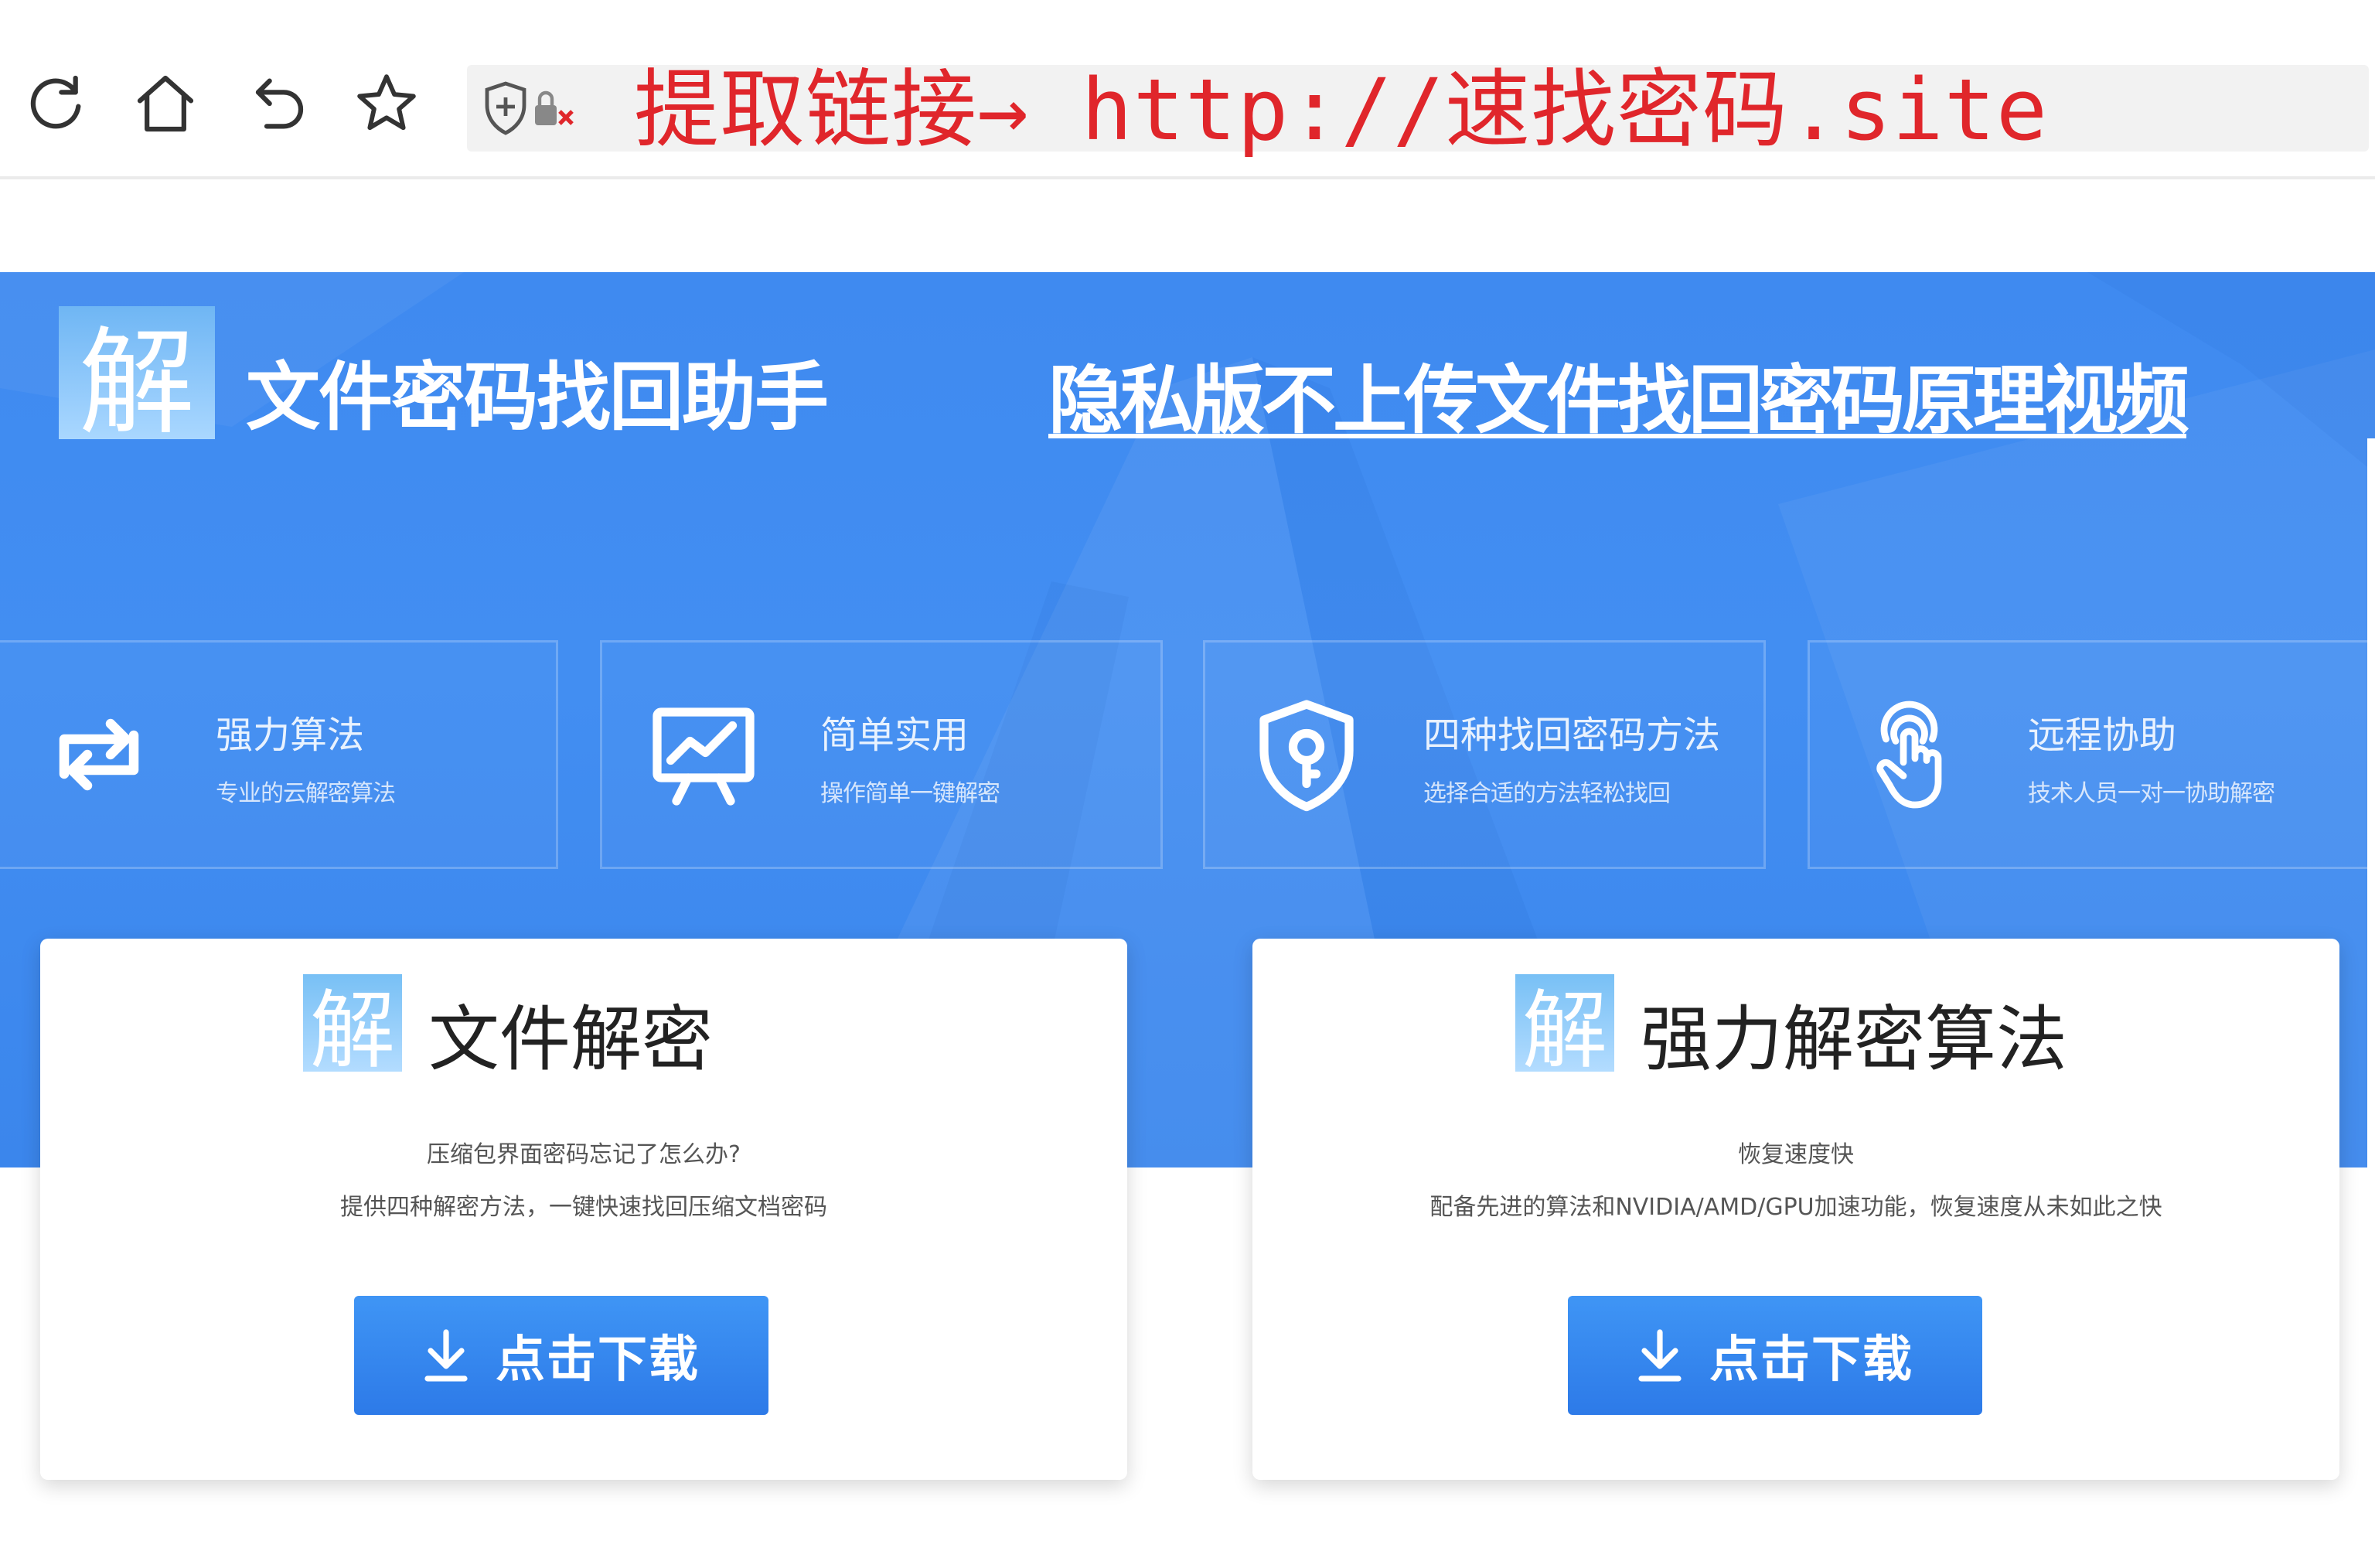 This screenshot has width=2375, height=1568. Describe the element at coordinates (910, 793) in the screenshot. I see `feature-desc: 操作简单一键解密` at that location.